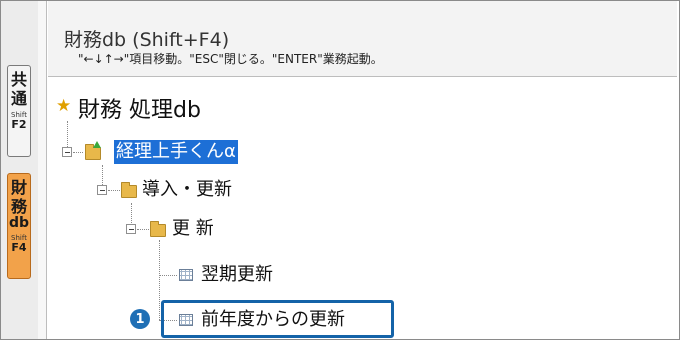  Describe the element at coordinates (42, 170) in the screenshot. I see `sidebar-divider` at that location.